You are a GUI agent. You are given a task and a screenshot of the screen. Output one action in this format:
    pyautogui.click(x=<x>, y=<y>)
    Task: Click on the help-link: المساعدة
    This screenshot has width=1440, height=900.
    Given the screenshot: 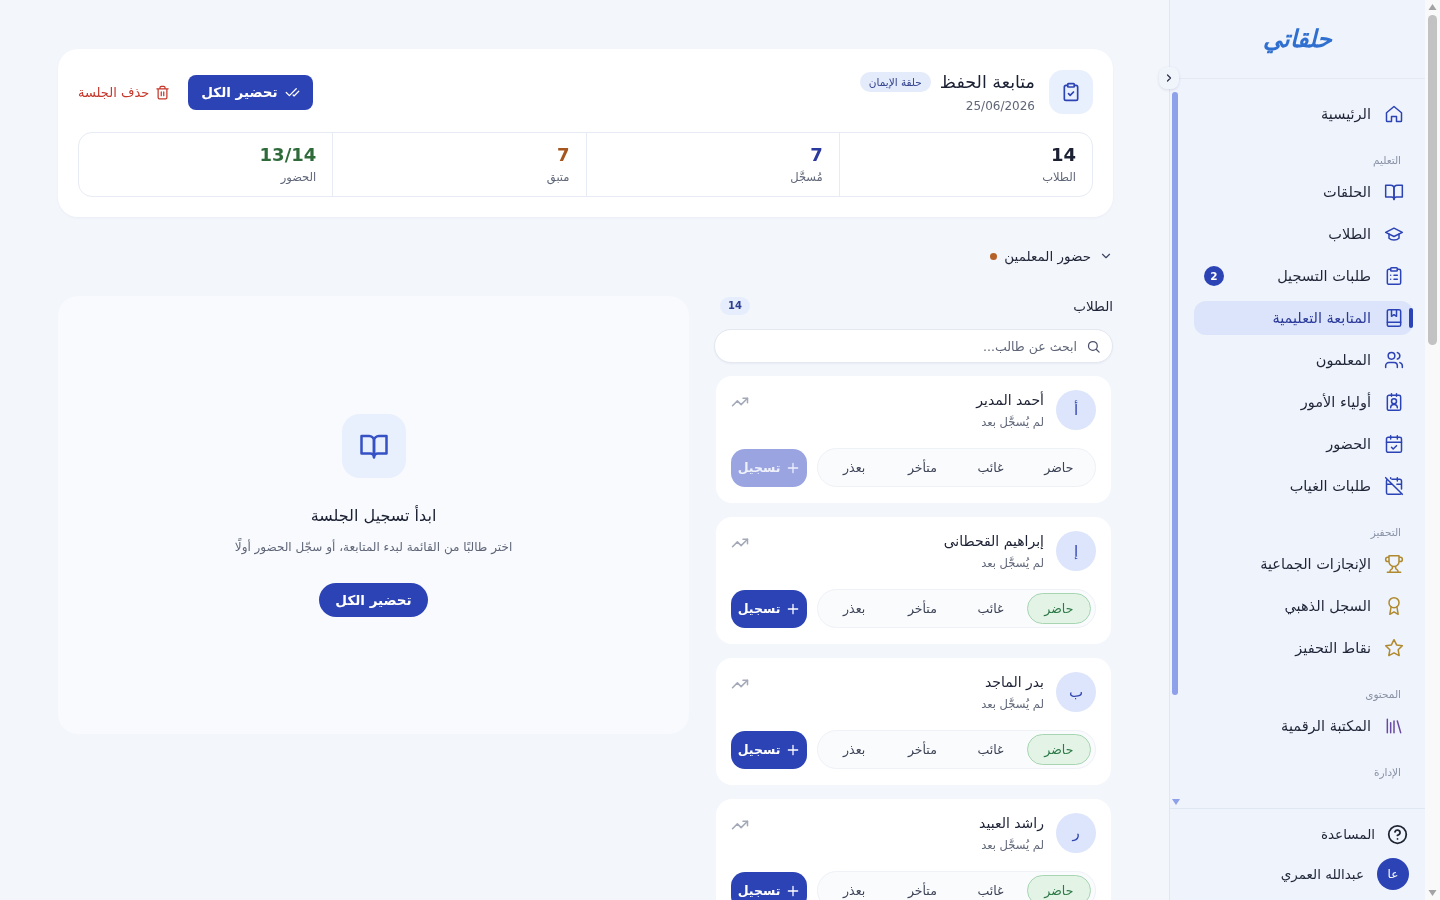 What is the action you would take?
    pyautogui.click(x=1364, y=834)
    